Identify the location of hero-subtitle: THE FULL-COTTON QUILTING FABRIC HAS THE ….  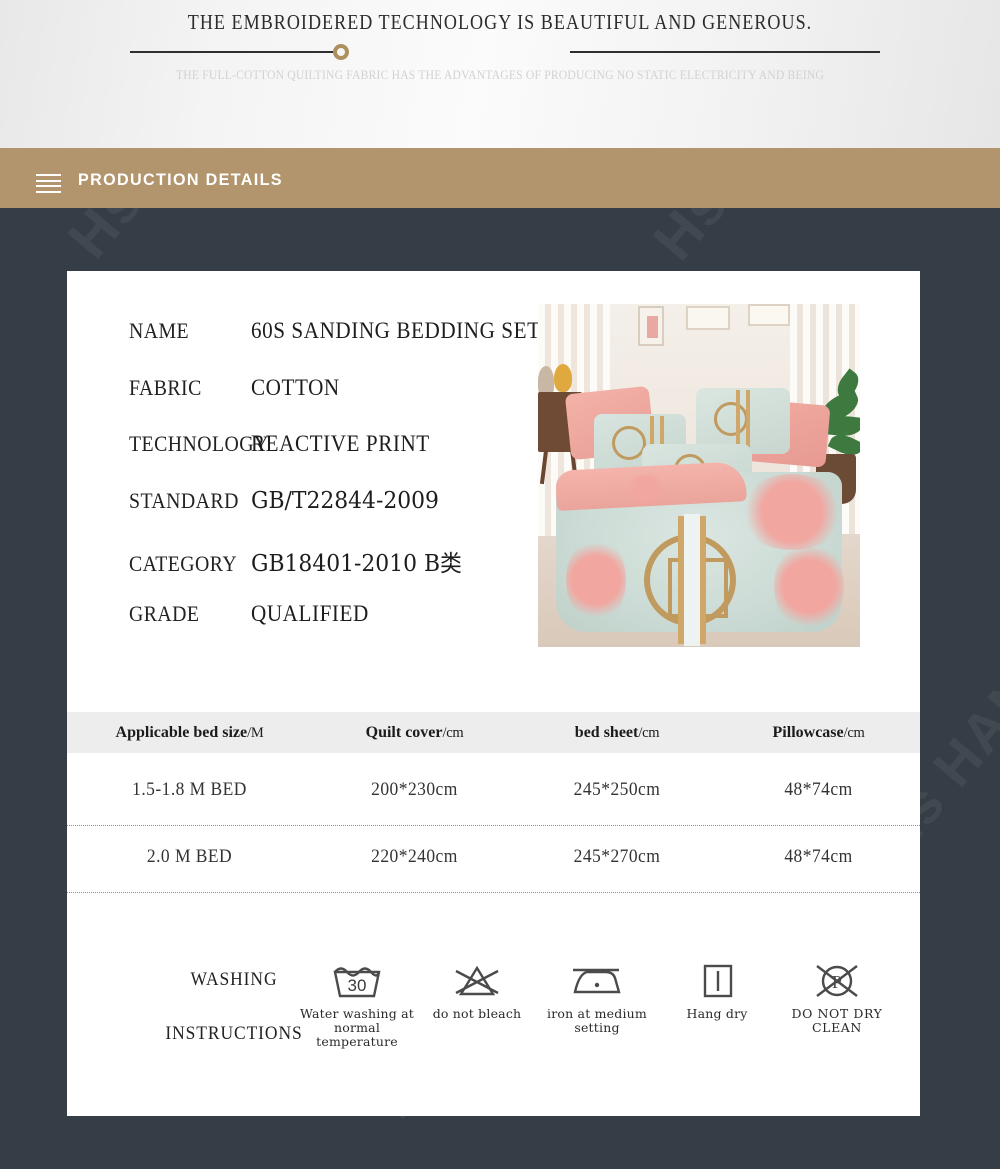
(499, 75).